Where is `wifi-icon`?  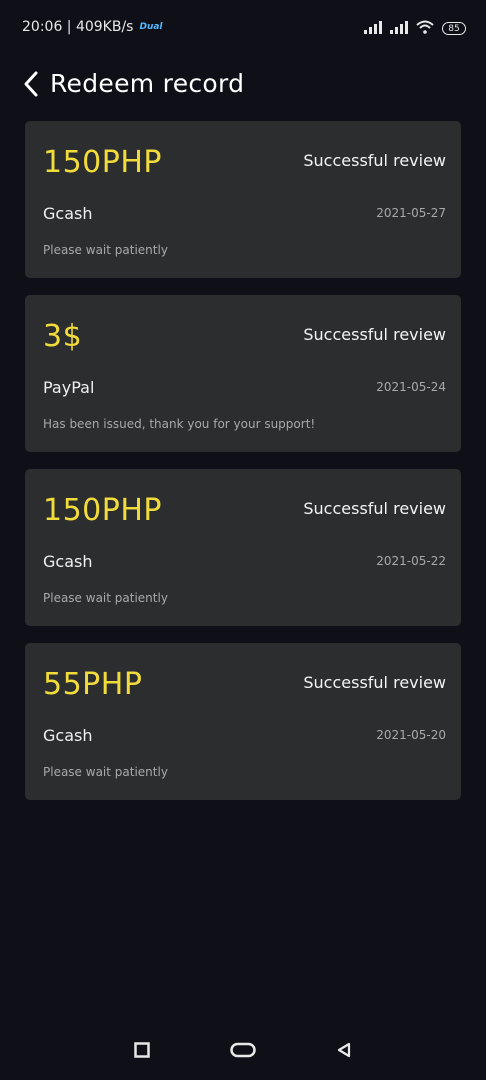 wifi-icon is located at coordinates (425, 28).